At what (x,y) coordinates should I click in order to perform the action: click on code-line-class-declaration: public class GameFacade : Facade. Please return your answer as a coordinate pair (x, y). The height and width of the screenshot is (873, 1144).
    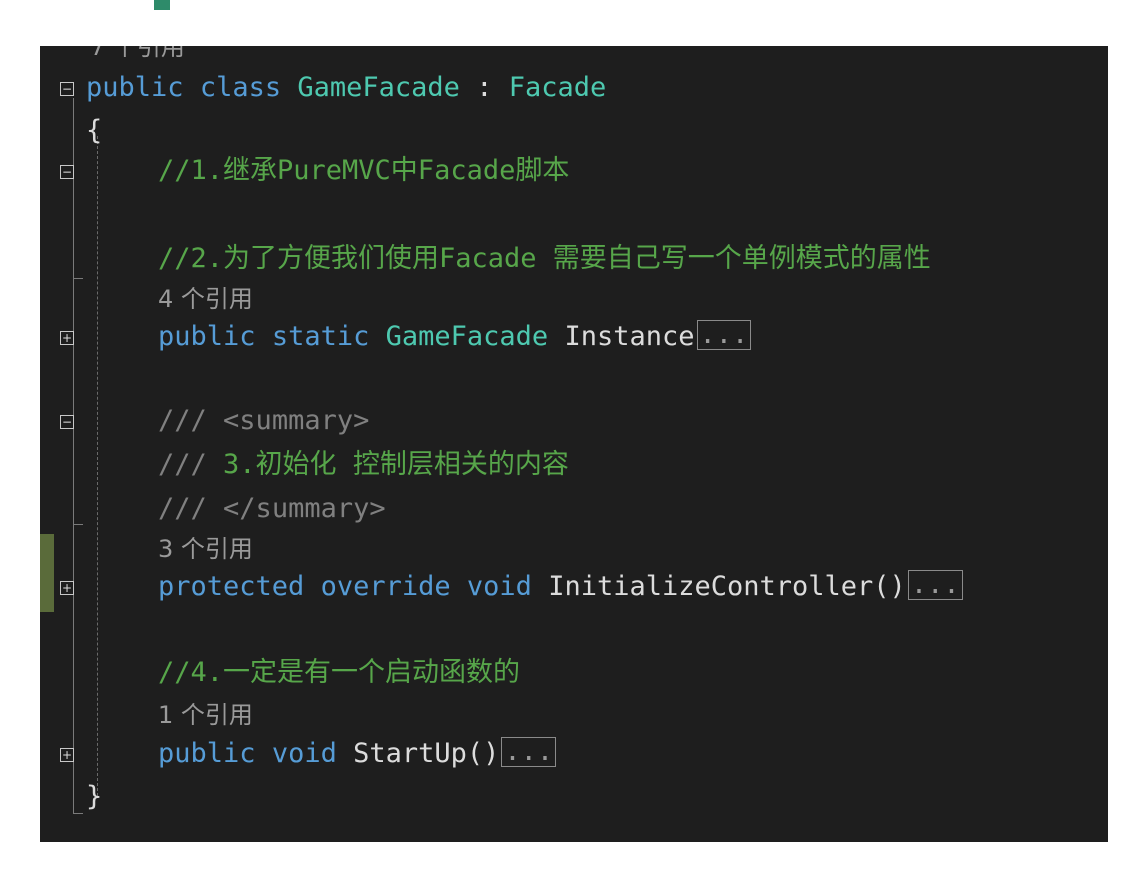
    Looking at the image, I should click on (597, 88).